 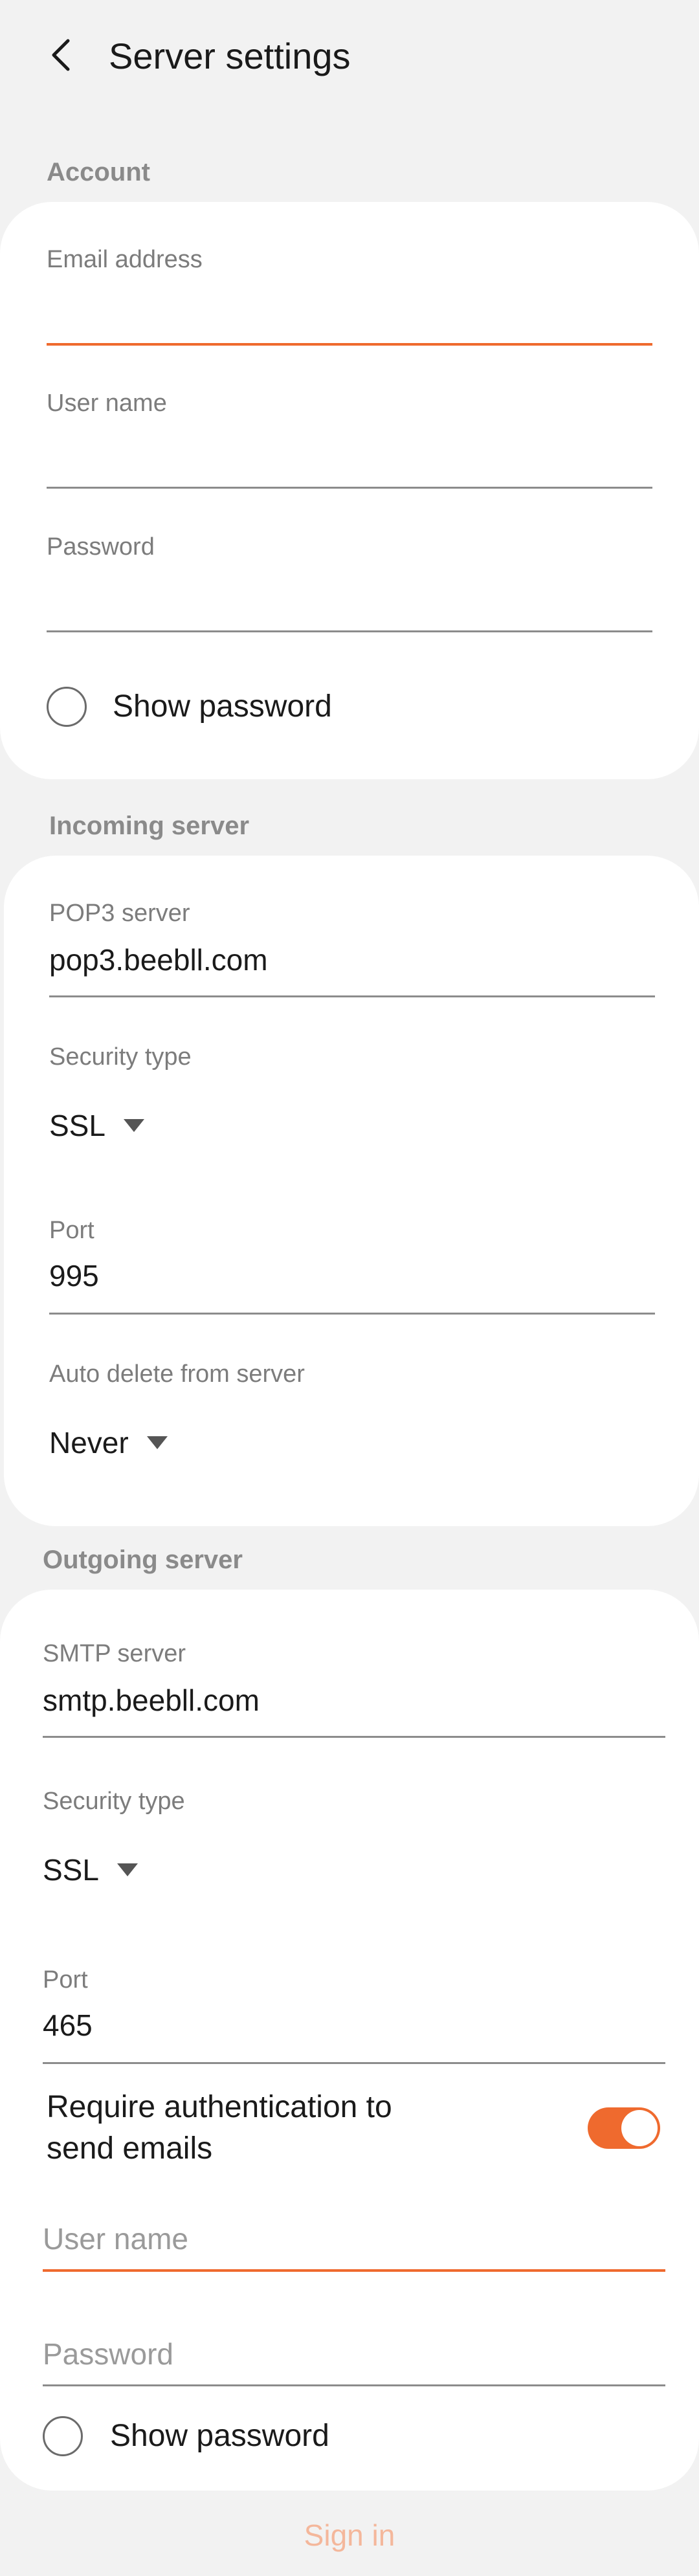 I want to click on require-auth-label: Require authentication to send emails, so click(x=219, y=2128).